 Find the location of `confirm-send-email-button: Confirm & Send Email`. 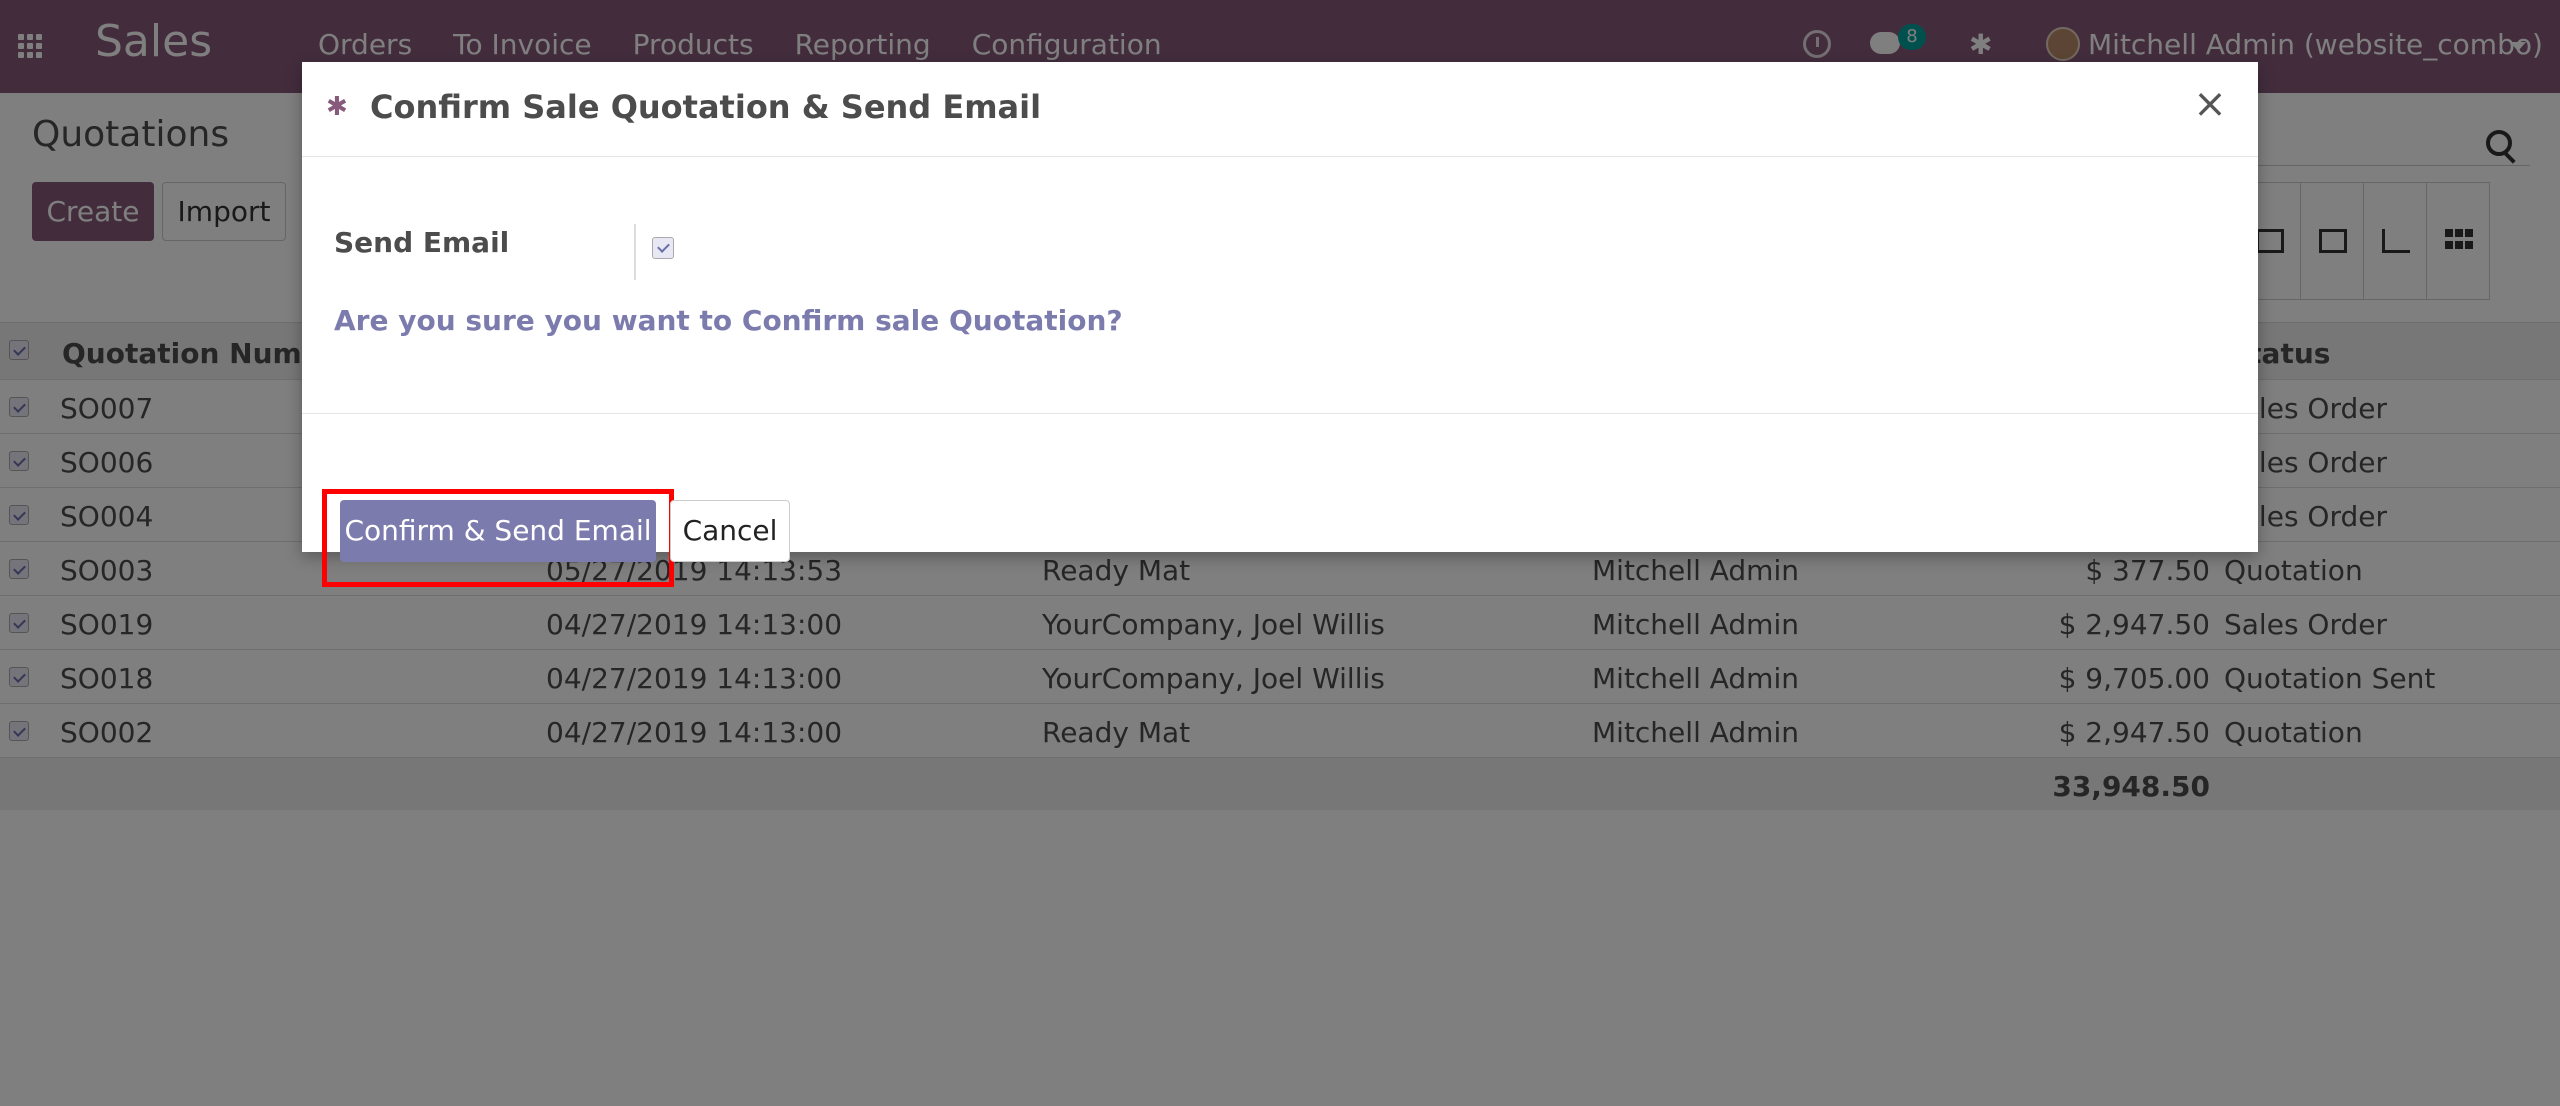

confirm-send-email-button: Confirm & Send Email is located at coordinates (498, 531).